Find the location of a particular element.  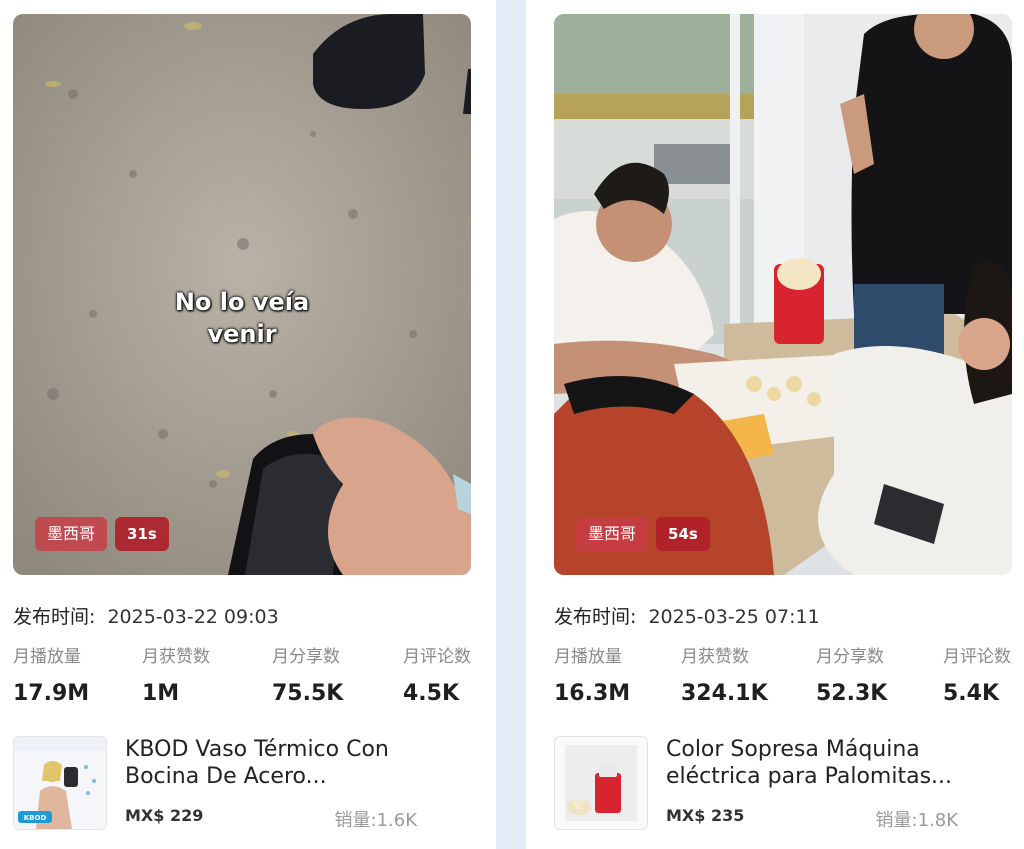

stat-value: 4.5K is located at coordinates (431, 693).